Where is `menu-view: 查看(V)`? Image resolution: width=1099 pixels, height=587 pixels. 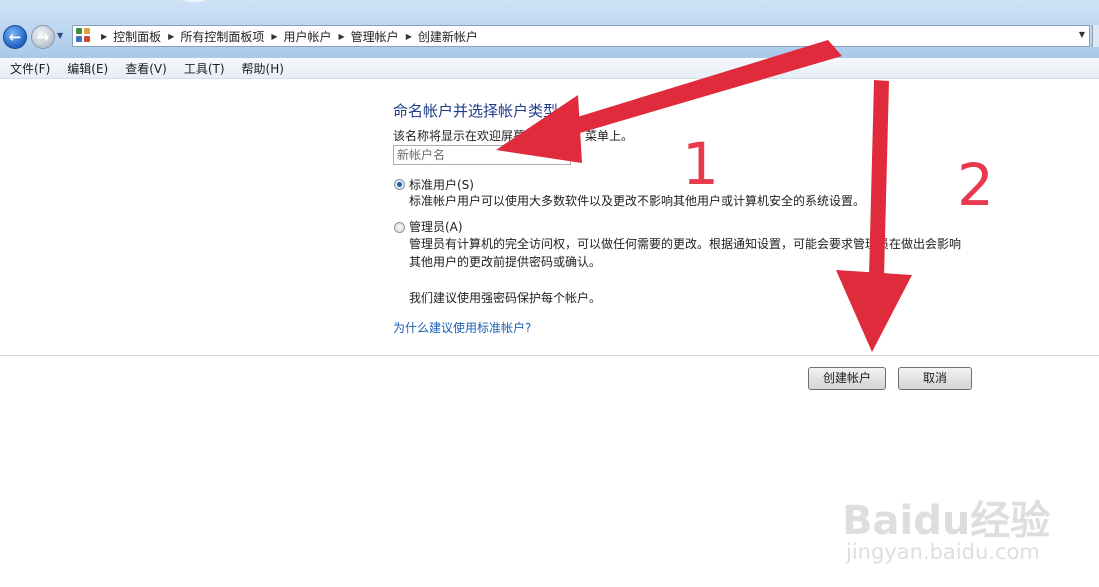 menu-view: 查看(V) is located at coordinates (144, 68).